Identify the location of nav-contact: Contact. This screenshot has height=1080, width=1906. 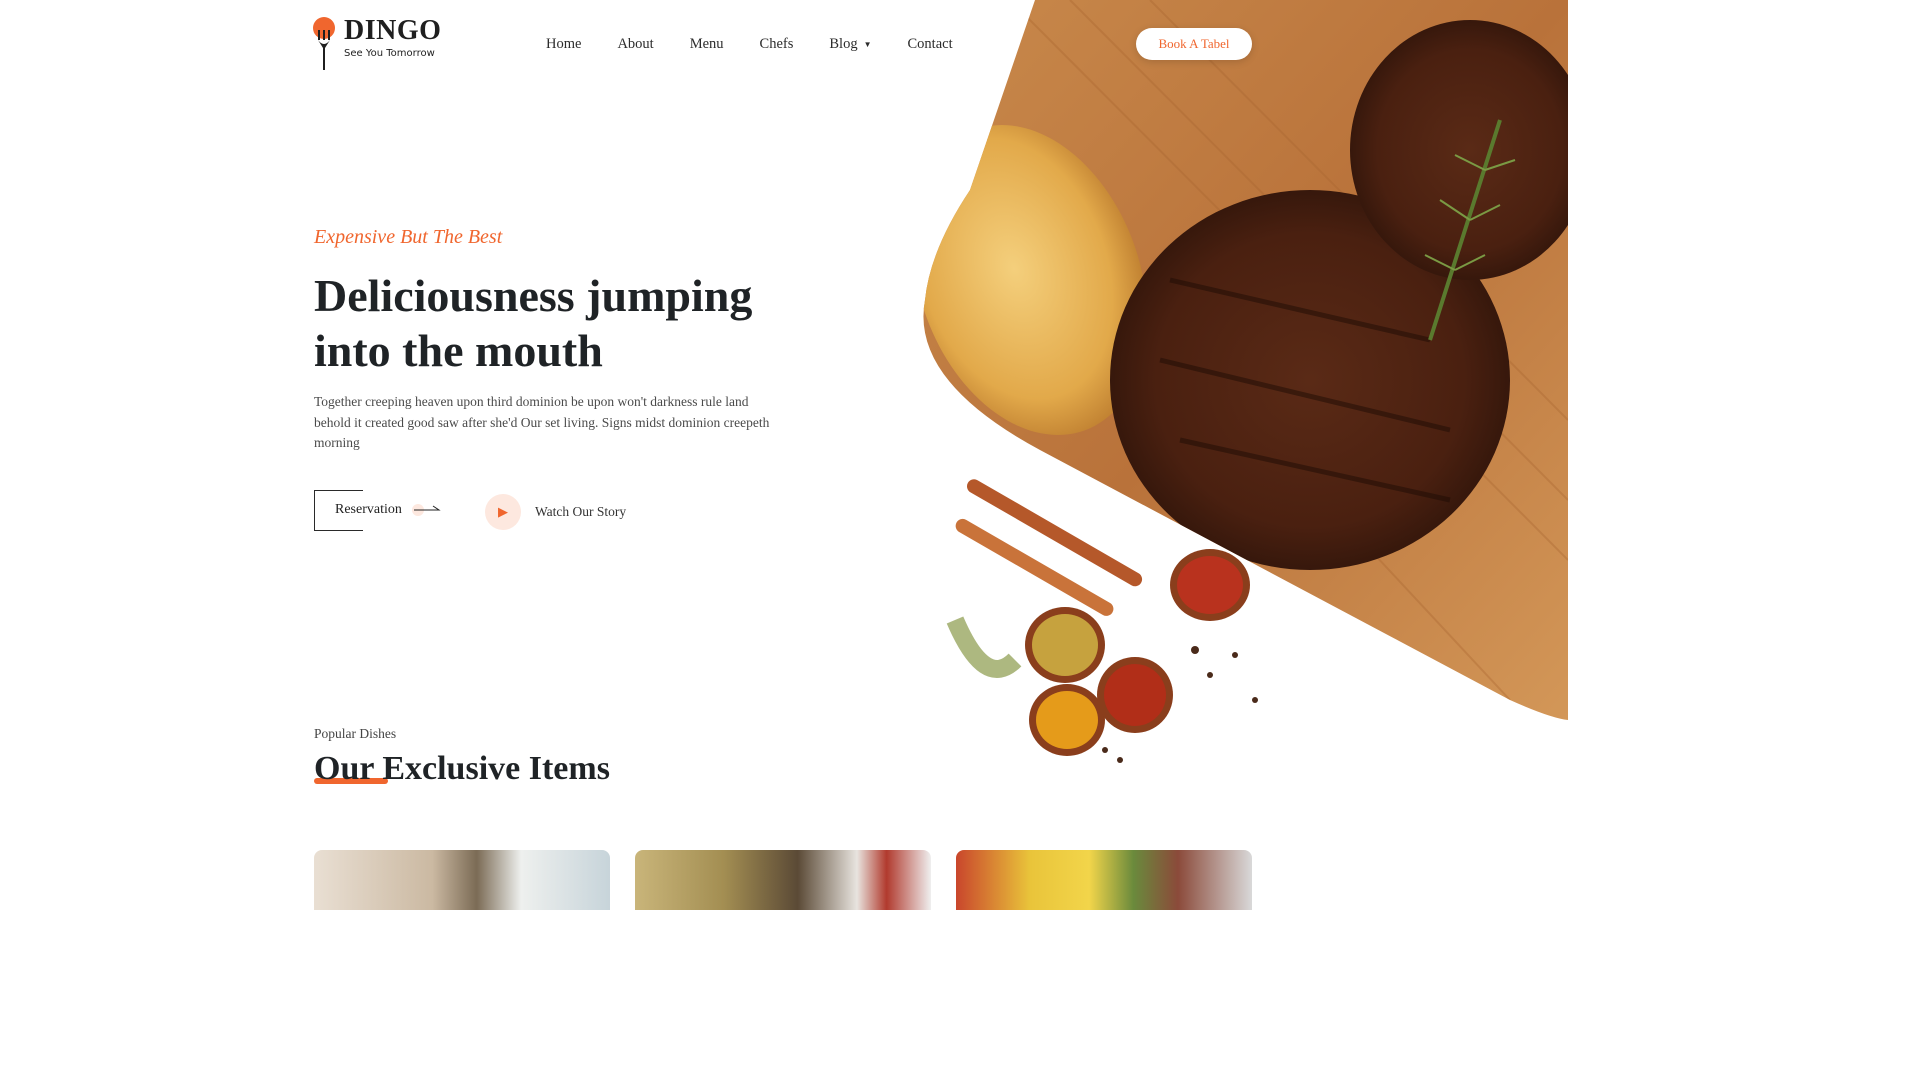
(930, 44).